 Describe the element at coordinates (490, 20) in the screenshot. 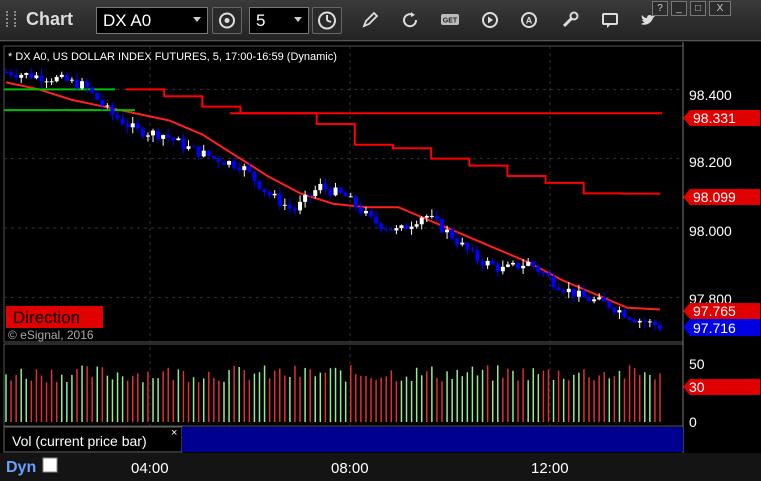

I see `play-icon` at that location.